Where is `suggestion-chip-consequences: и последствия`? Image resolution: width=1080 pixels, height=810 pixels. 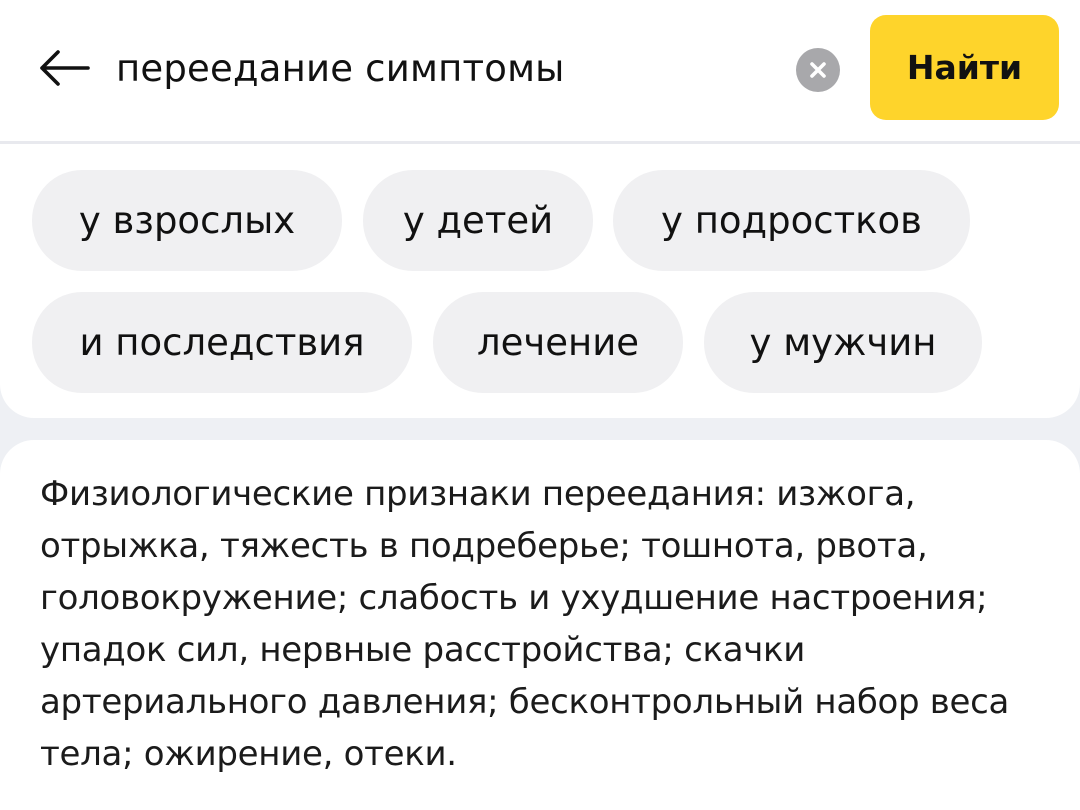
suggestion-chip-consequences: и последствия is located at coordinates (222, 342).